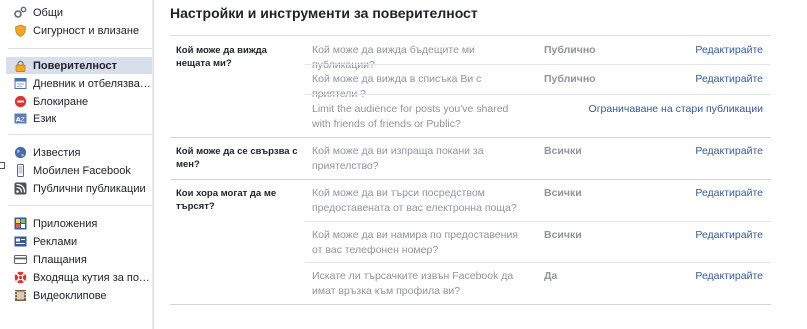 The width and height of the screenshot is (807, 329). I want to click on sidebar-item-label: Мобилен Facebook, so click(82, 170).